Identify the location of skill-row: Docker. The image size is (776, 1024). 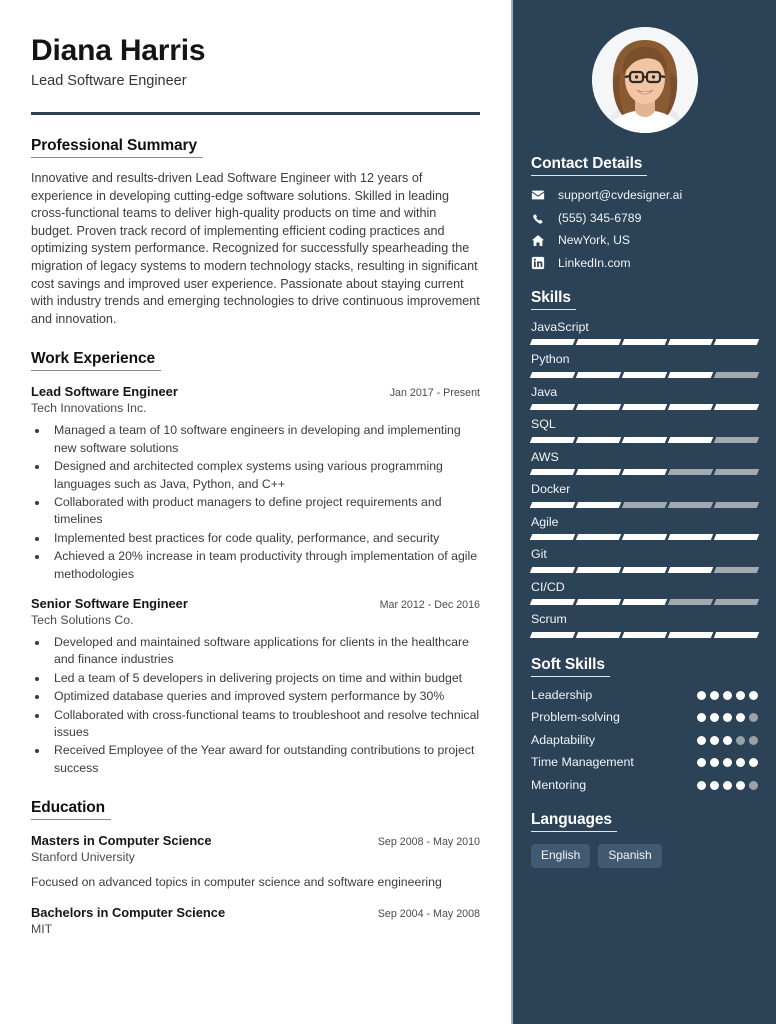
(644, 495).